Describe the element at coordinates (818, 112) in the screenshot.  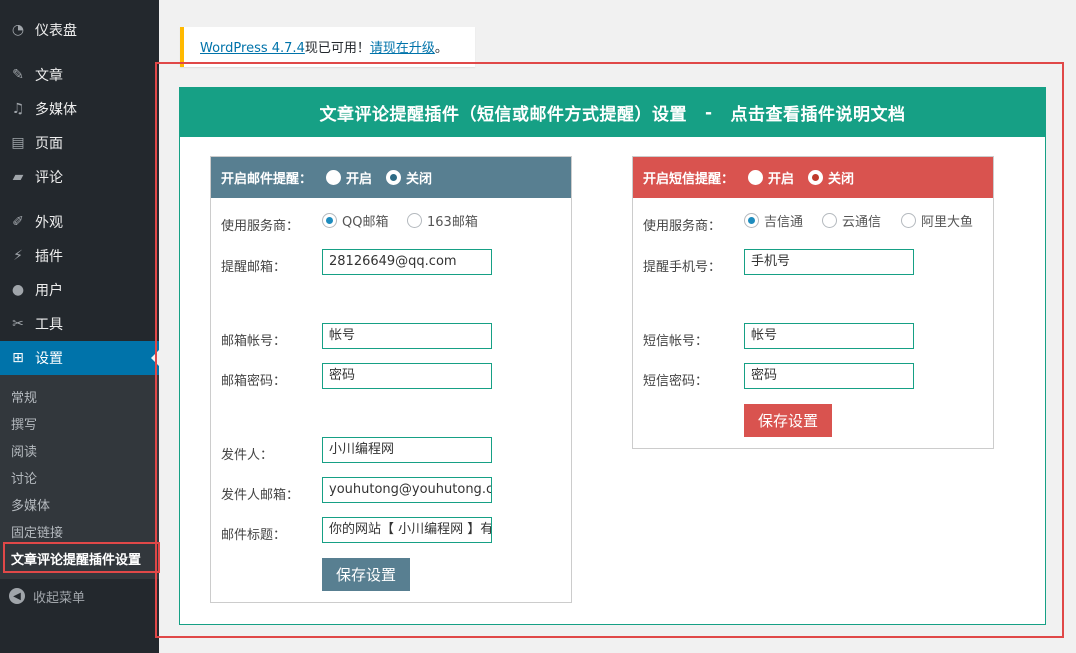
I see `doc-link: 点击查看插件说明文档` at that location.